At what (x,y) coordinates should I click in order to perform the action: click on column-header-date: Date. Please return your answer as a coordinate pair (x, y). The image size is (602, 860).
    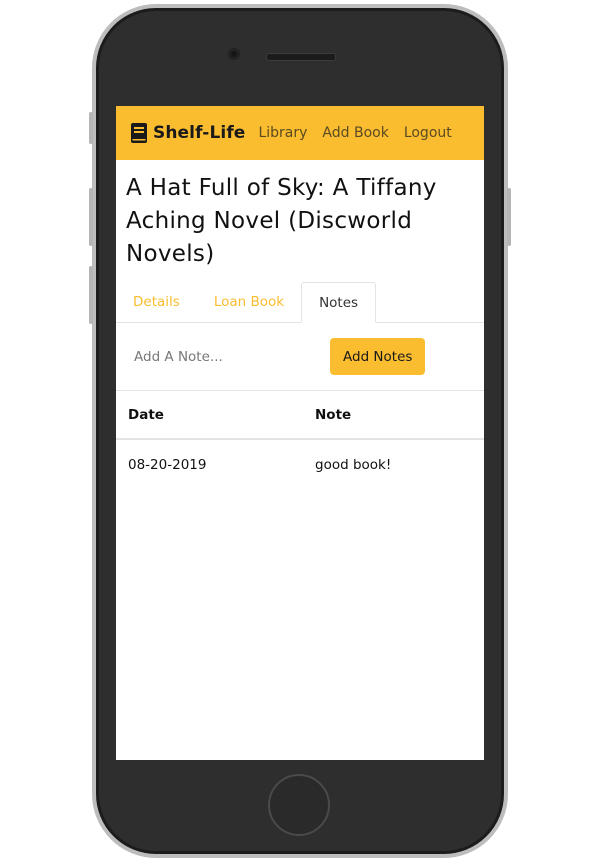
    Looking at the image, I should click on (209, 415).